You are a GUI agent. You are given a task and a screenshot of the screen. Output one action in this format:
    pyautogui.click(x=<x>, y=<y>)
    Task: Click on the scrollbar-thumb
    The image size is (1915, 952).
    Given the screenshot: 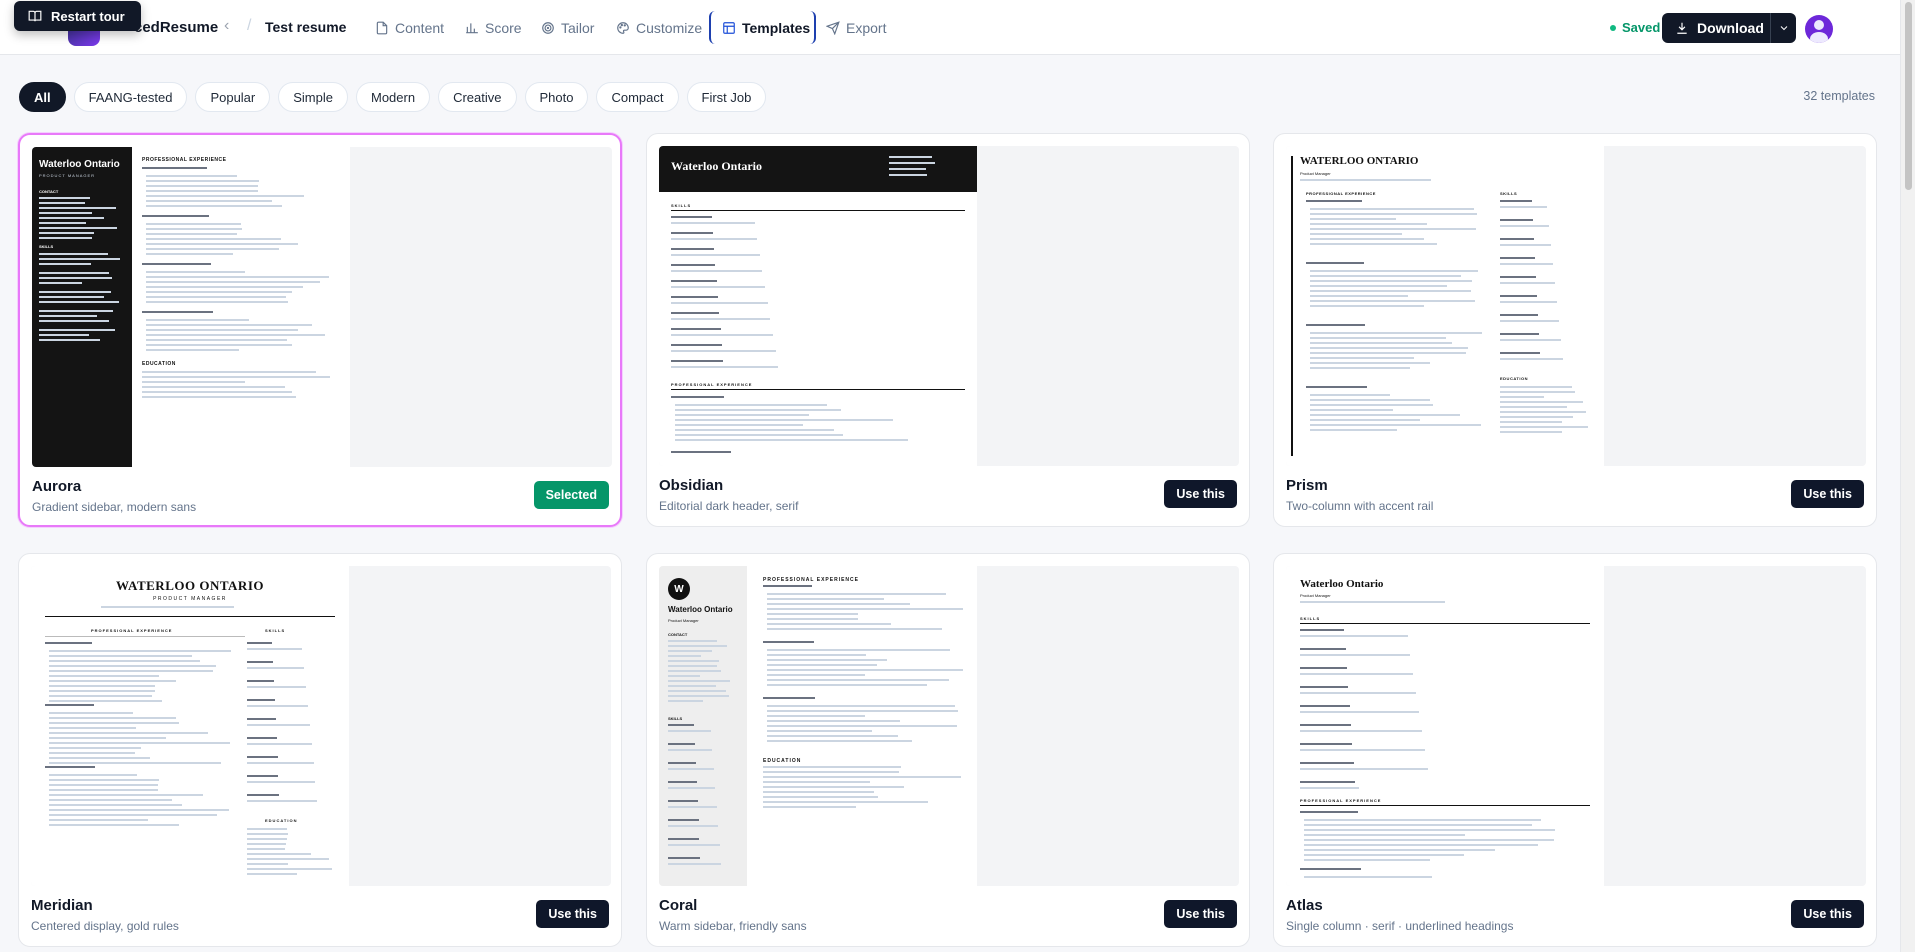 What is the action you would take?
    pyautogui.click(x=1908, y=96)
    